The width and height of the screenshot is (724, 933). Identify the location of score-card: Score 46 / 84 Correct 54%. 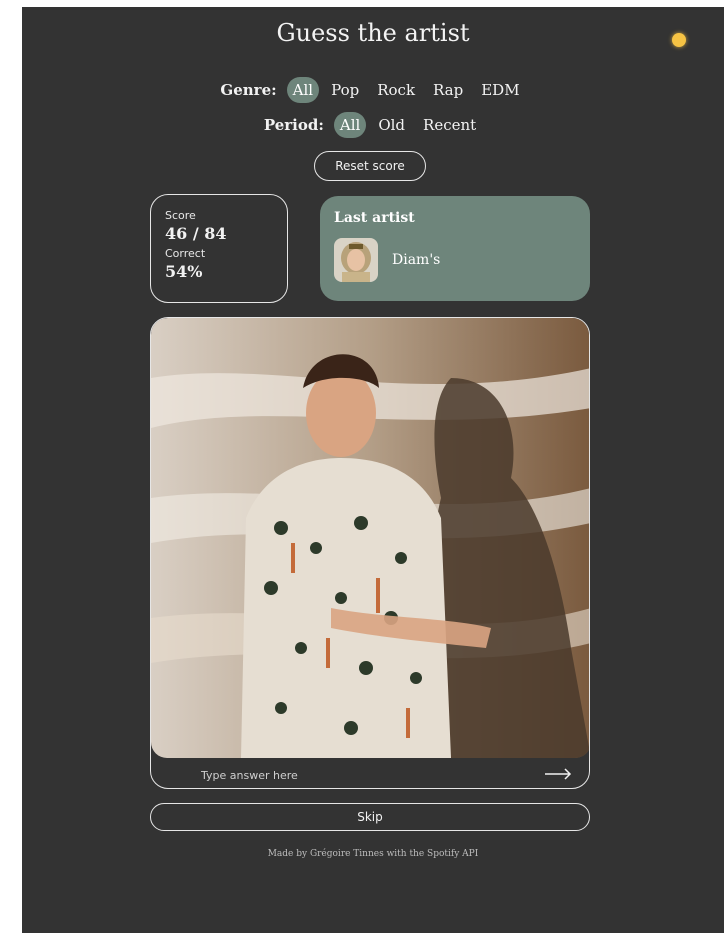
(219, 248).